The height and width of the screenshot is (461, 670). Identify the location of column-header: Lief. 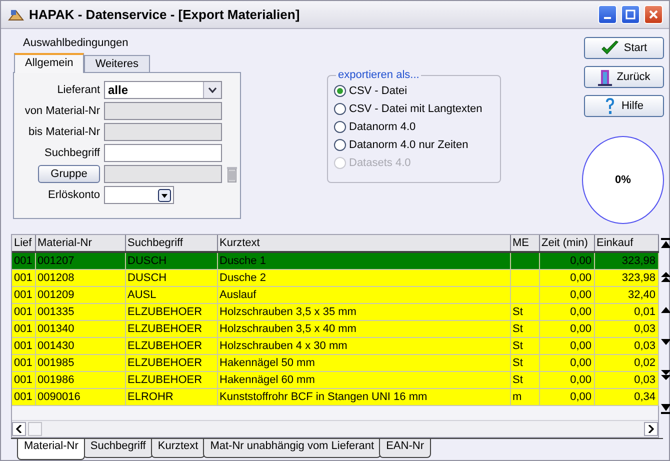
(23, 243).